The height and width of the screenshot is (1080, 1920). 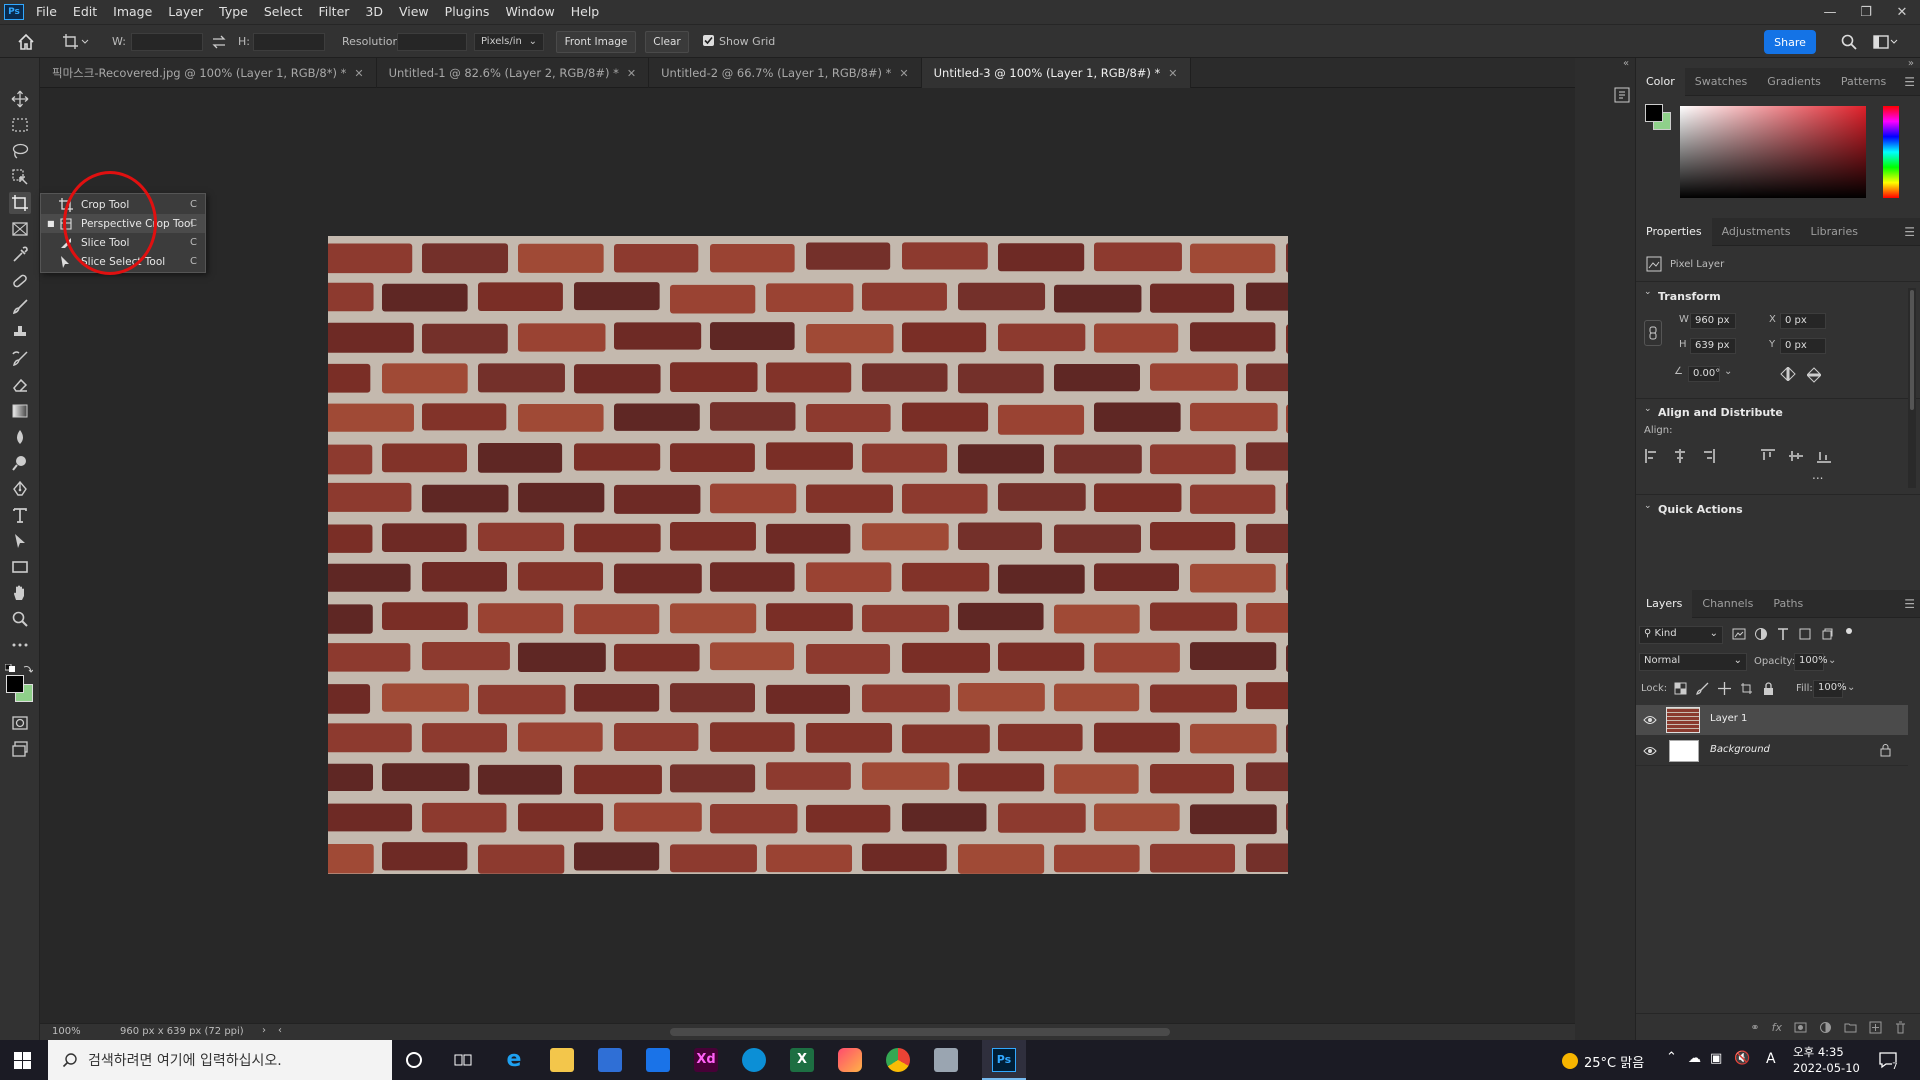 I want to click on angle-field: 0.00°, so click(x=1704, y=374).